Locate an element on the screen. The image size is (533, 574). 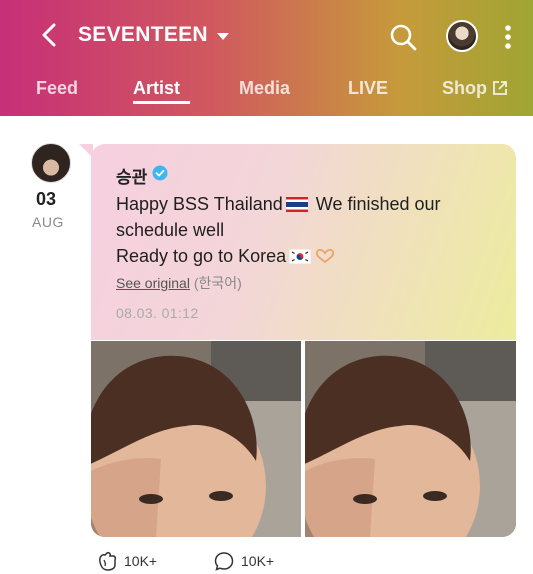
cheer-button: 10K+ is located at coordinates (126, 561).